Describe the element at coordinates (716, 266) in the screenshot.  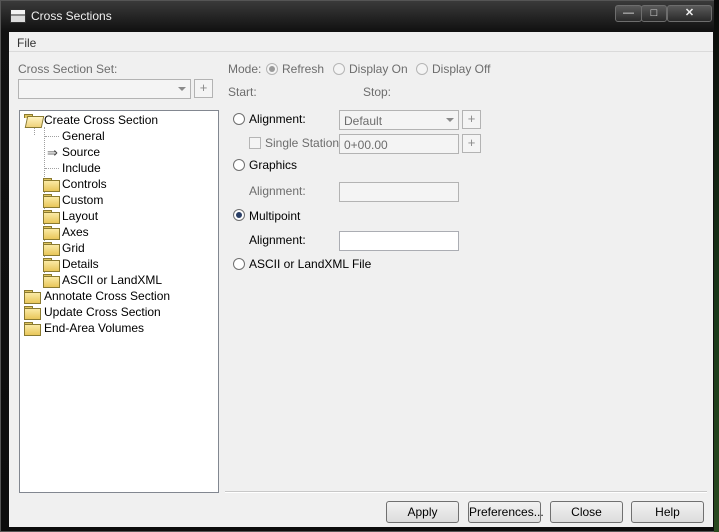
I see `background-edge` at that location.